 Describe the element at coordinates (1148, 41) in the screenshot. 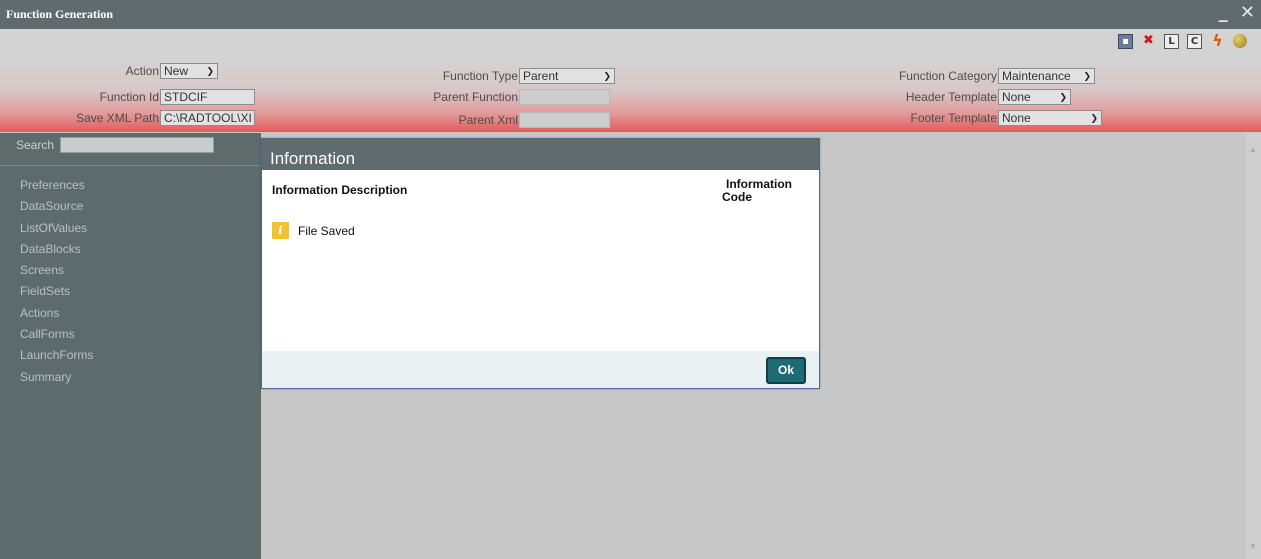

I see `delete-icon: ✖` at that location.